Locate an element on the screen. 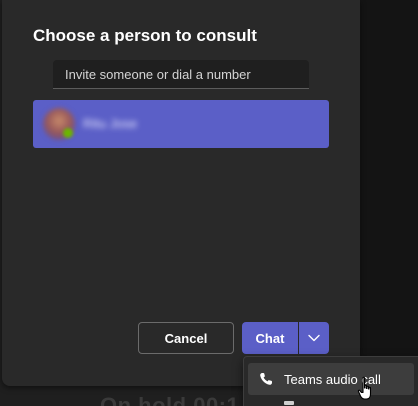  search-input is located at coordinates (181, 74).